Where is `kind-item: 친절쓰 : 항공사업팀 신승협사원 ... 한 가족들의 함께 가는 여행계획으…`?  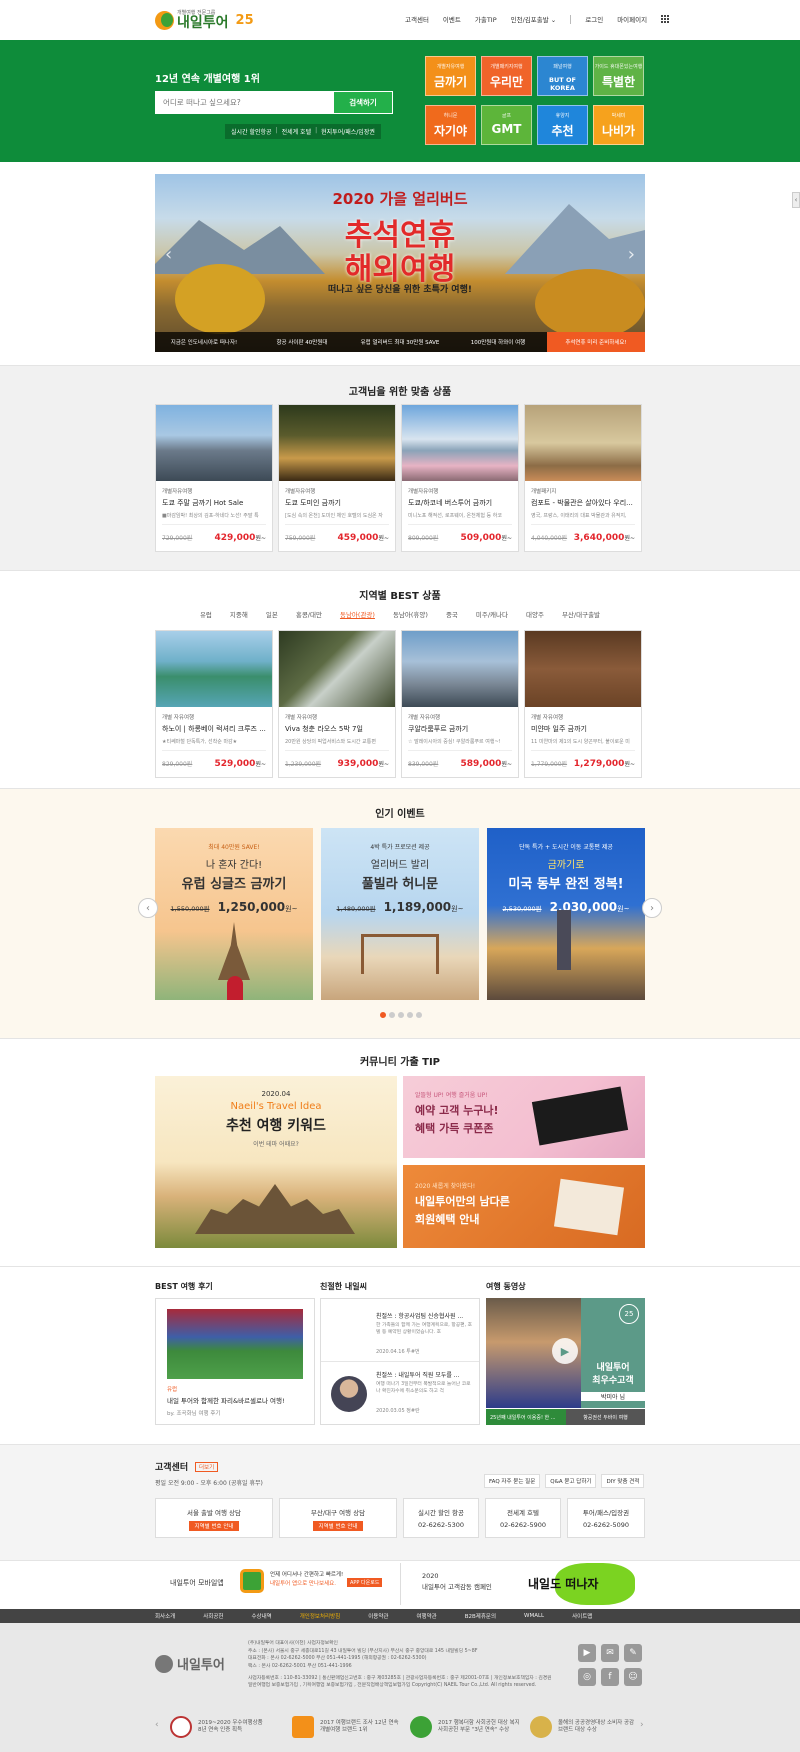
kind-item: 친절쓰 : 항공사업팀 신승협사원 ... 한 가족들의 함께 가는 여행계획으… is located at coordinates (400, 1330).